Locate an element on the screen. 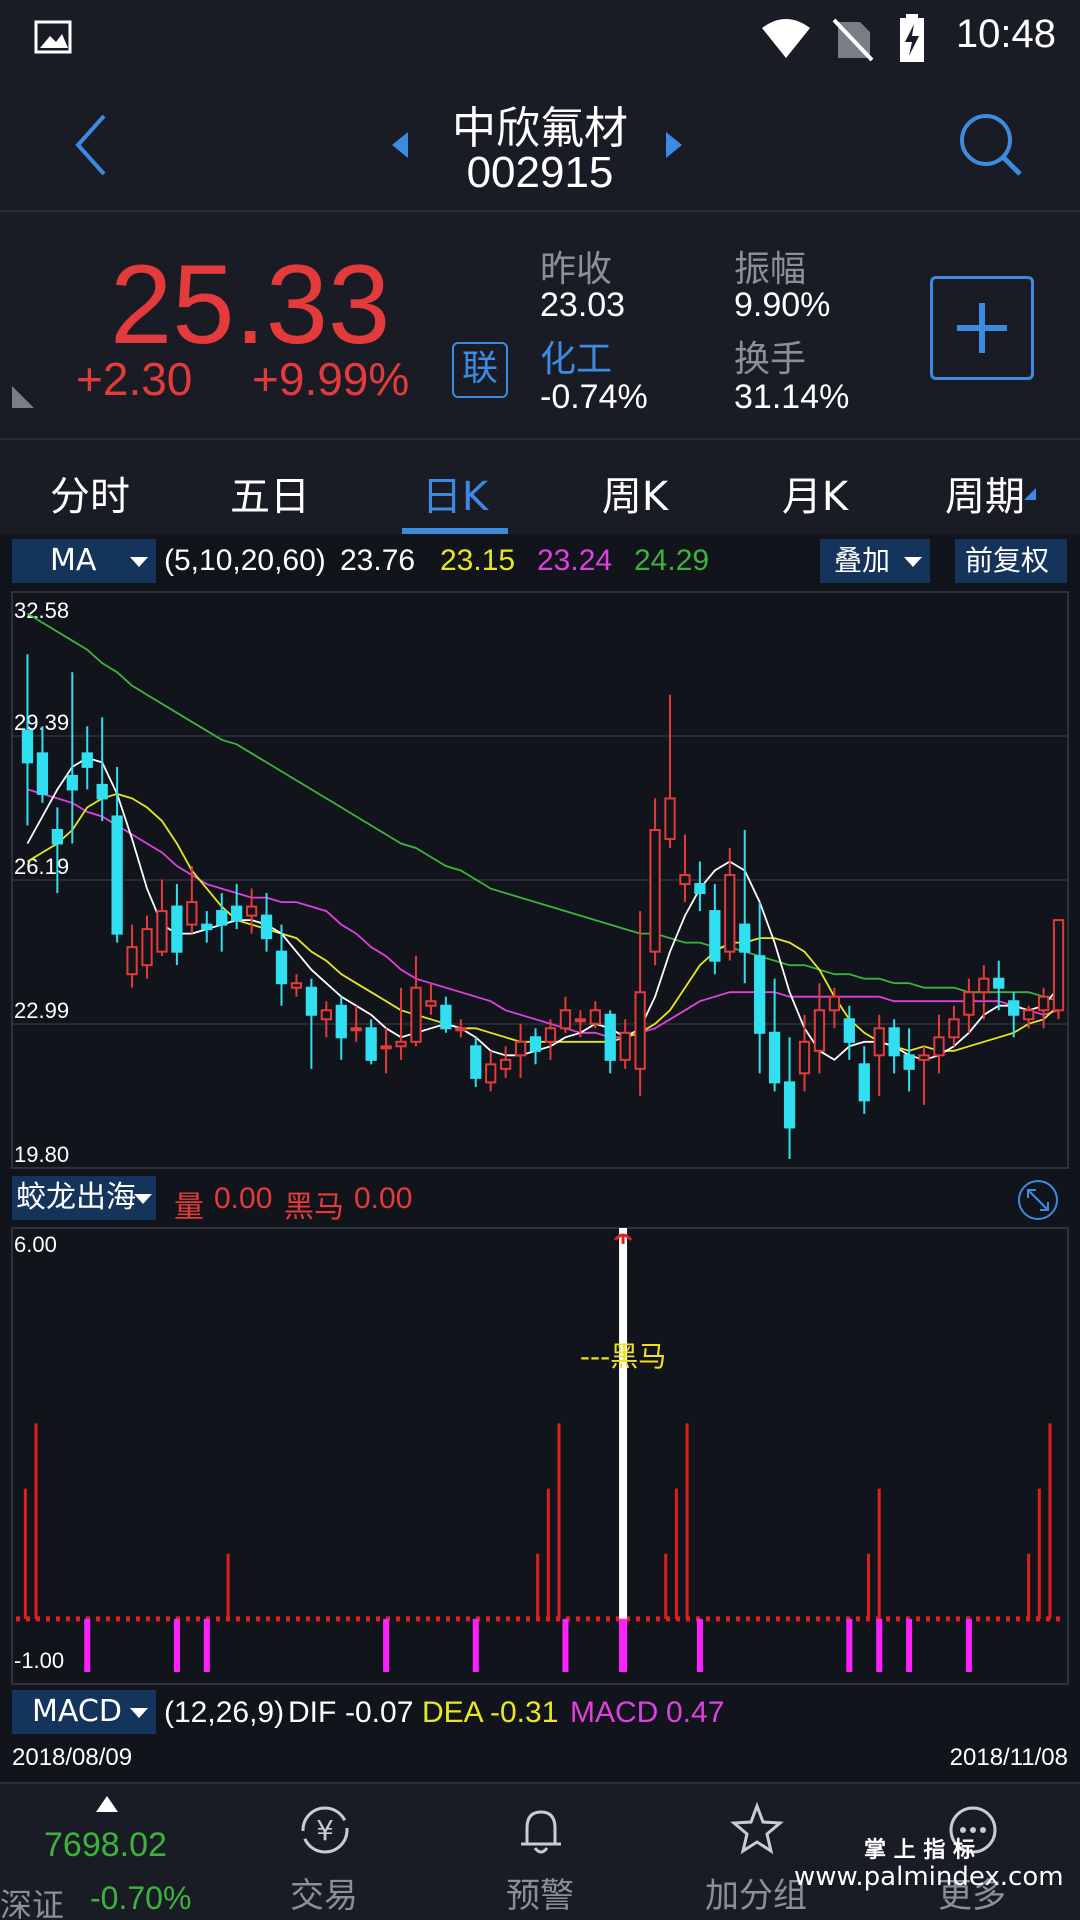 Image resolution: width=1080 pixels, height=1920 pixels. ma10-value: 23.15 is located at coordinates (478, 560).